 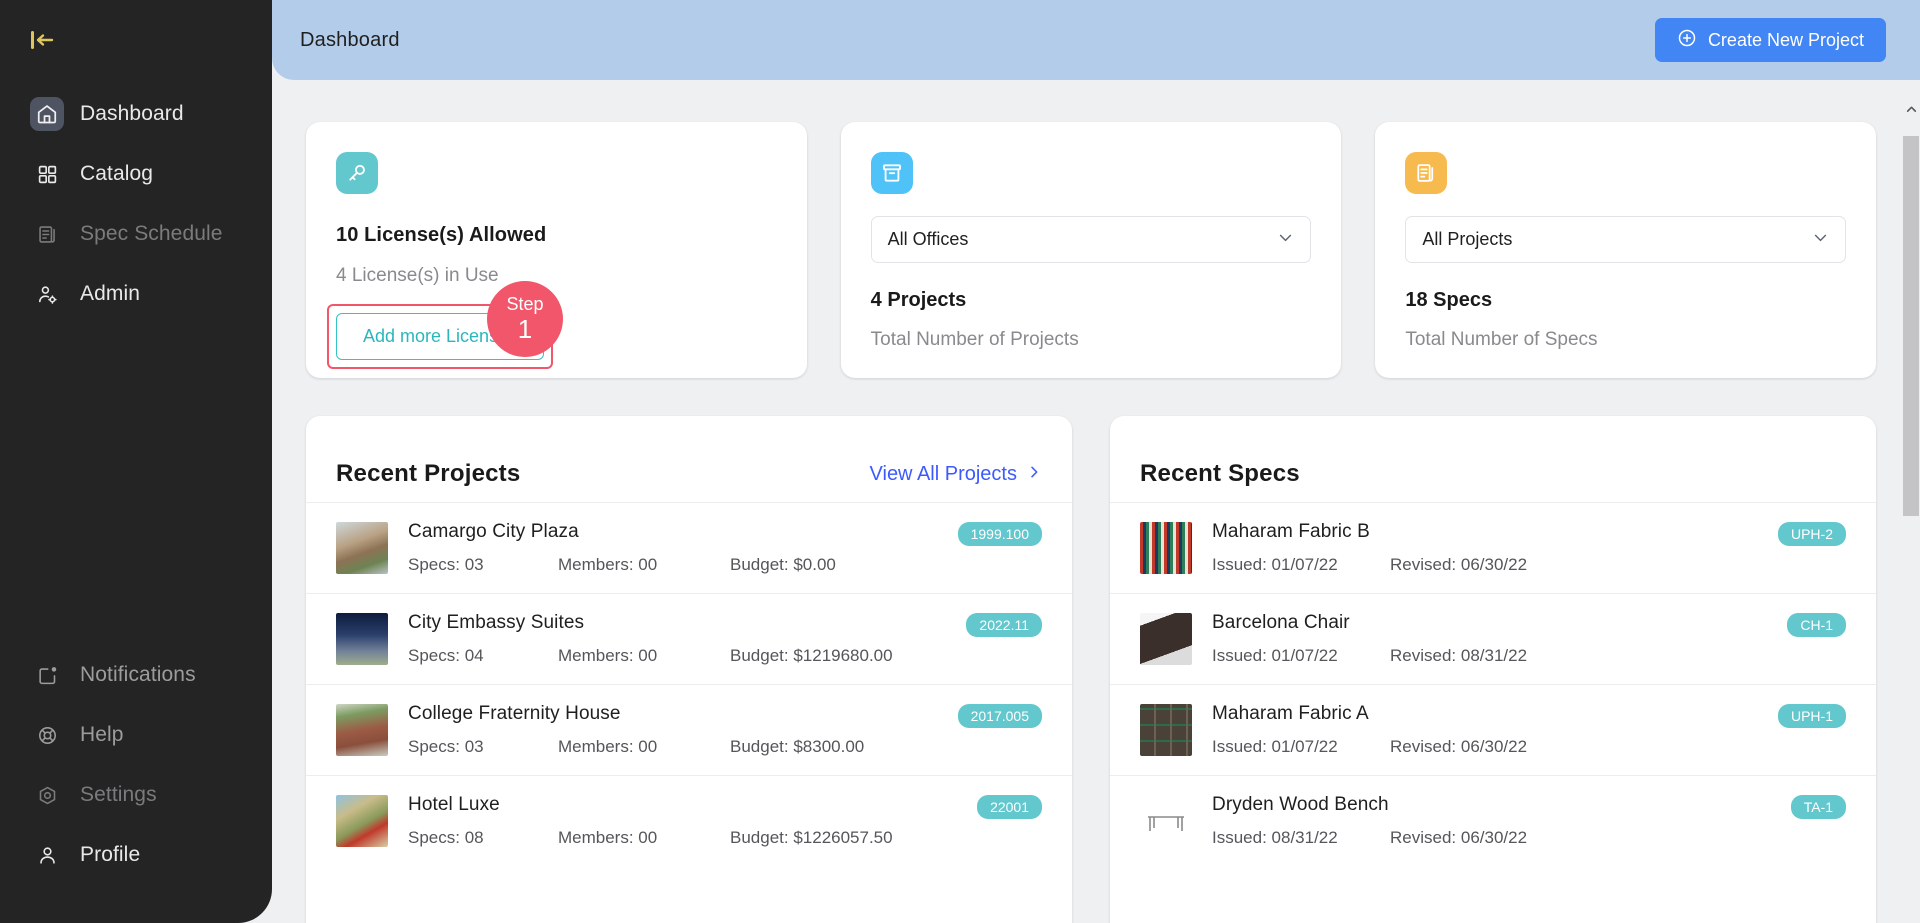 I want to click on collapse-sidebar-button, so click(x=51, y=42).